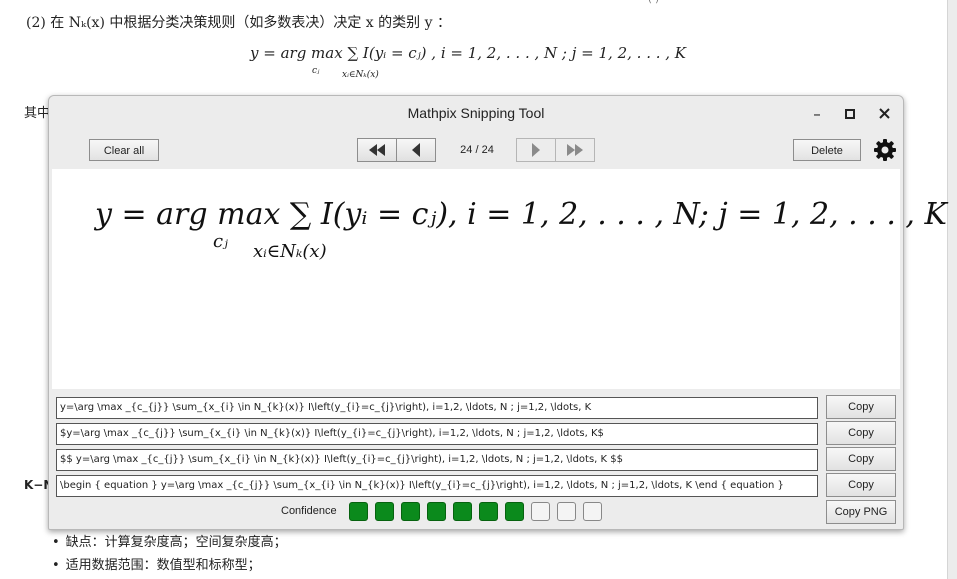  I want to click on copy-display-button: Copy, so click(861, 459).